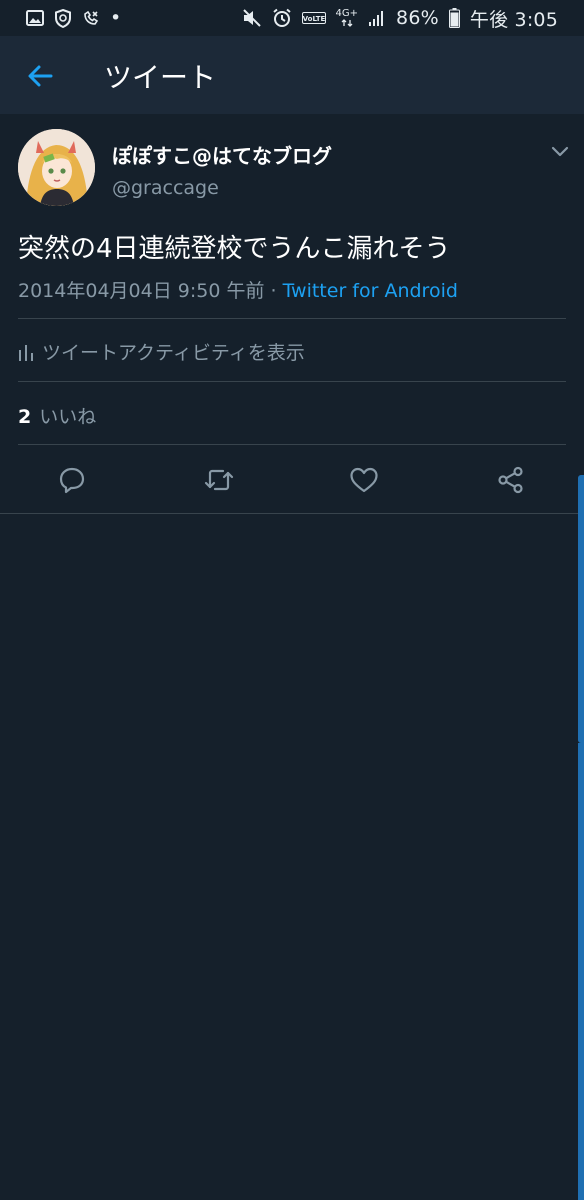  Describe the element at coordinates (292, 75) in the screenshot. I see `app-bar: ツイート` at that location.